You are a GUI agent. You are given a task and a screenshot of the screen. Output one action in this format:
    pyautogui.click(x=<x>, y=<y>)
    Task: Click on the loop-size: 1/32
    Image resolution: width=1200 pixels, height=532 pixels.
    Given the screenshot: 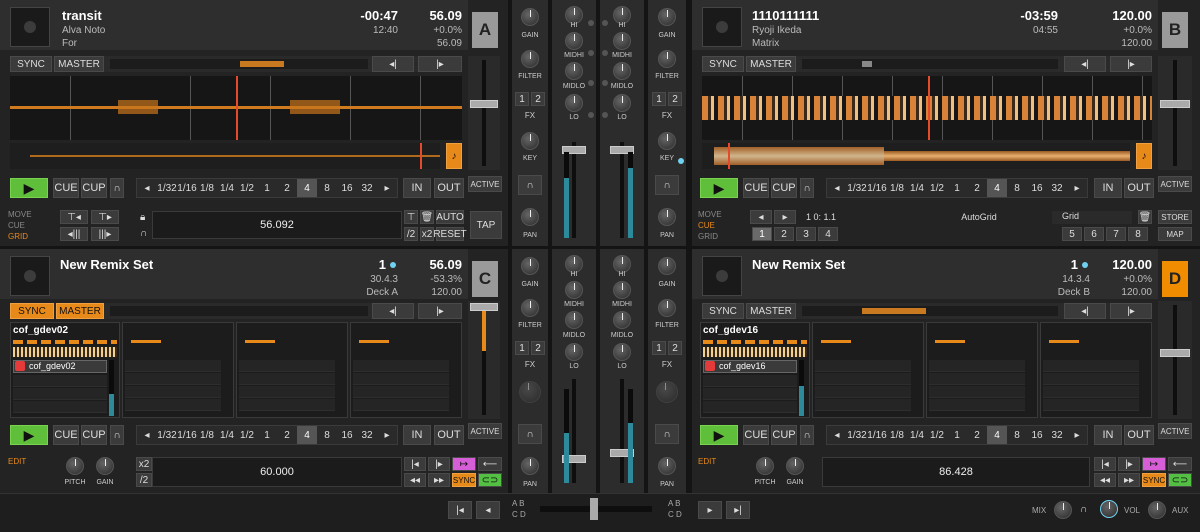 What is the action you would take?
    pyautogui.click(x=167, y=435)
    